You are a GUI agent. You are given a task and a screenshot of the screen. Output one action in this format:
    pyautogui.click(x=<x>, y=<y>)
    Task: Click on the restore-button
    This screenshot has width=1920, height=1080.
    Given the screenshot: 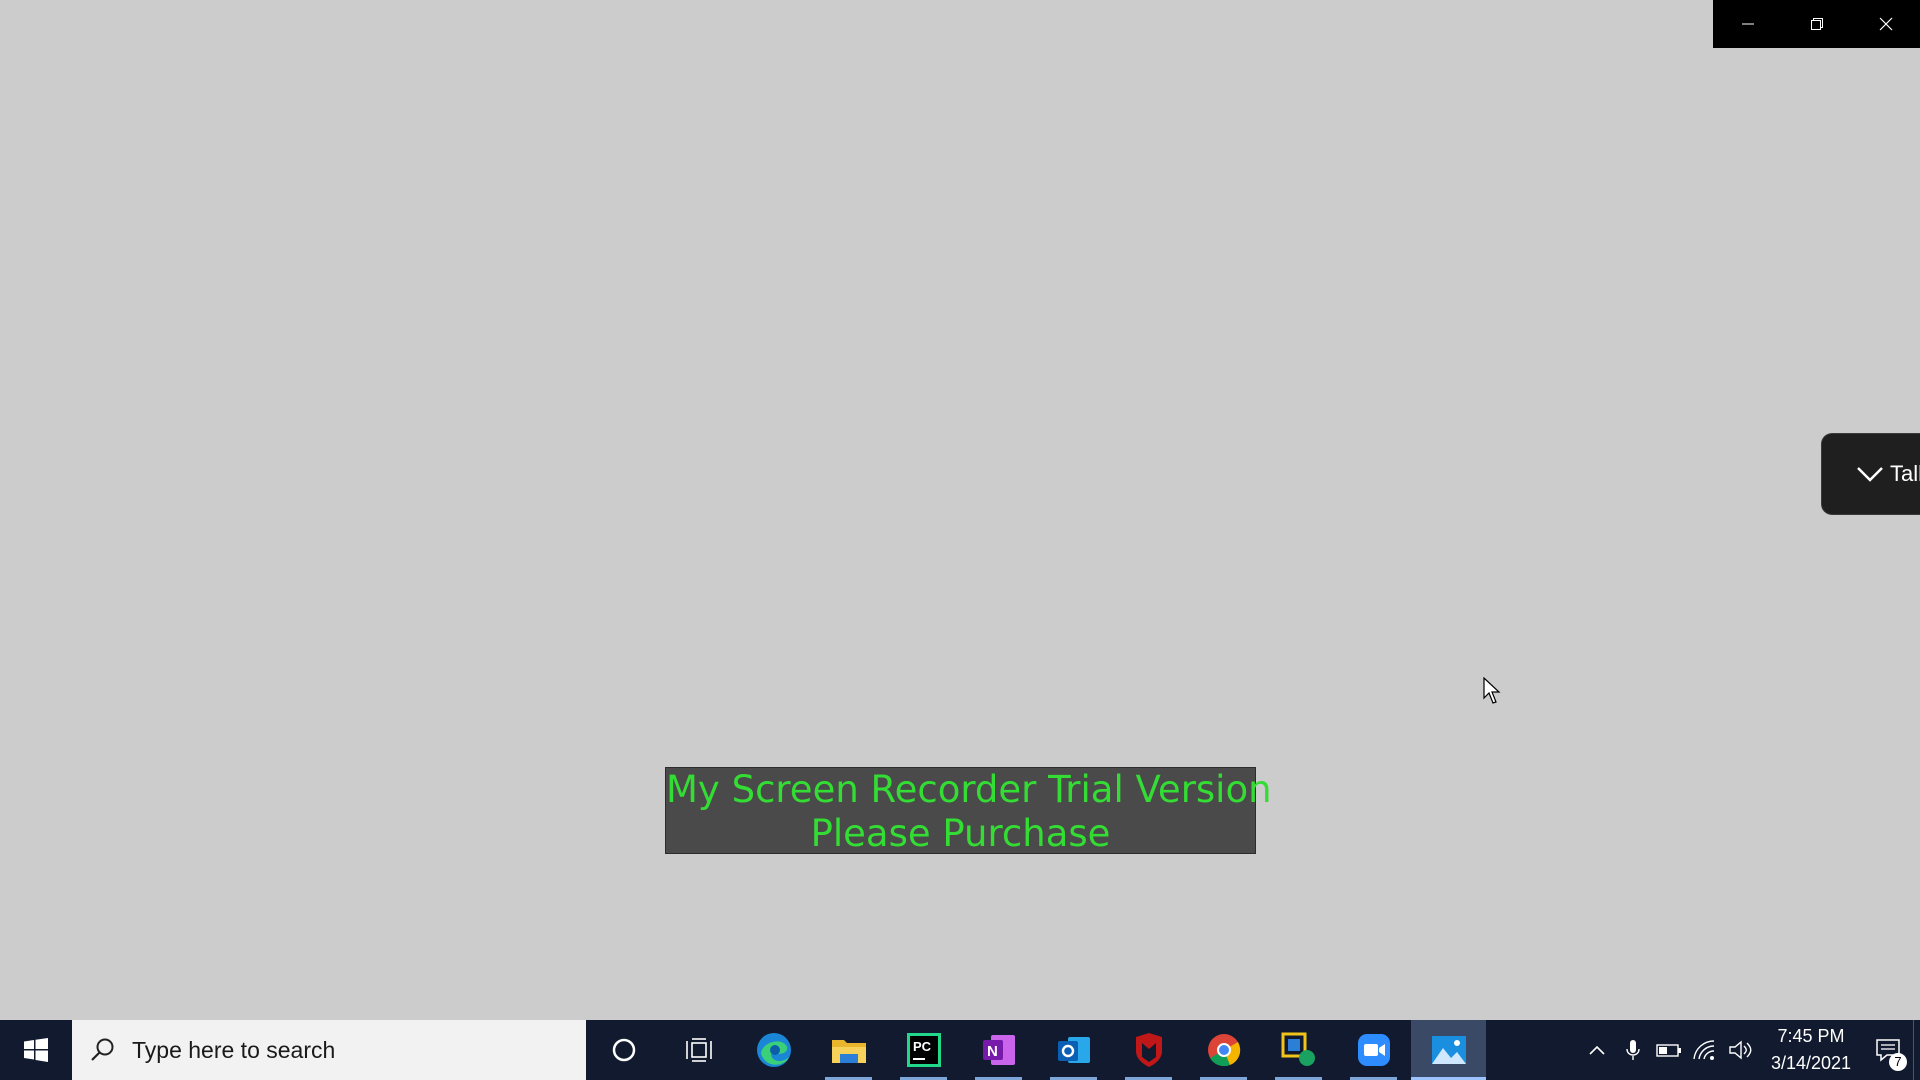 What is the action you would take?
    pyautogui.click(x=1816, y=24)
    